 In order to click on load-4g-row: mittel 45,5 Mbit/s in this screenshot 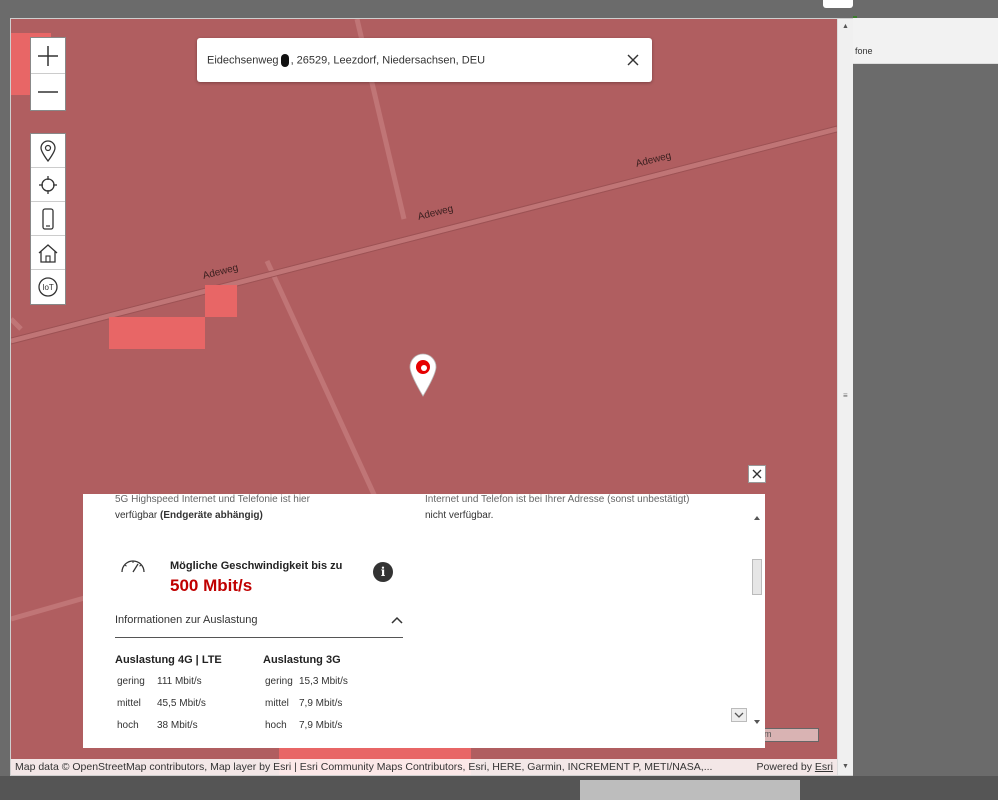, I will do `click(161, 703)`.